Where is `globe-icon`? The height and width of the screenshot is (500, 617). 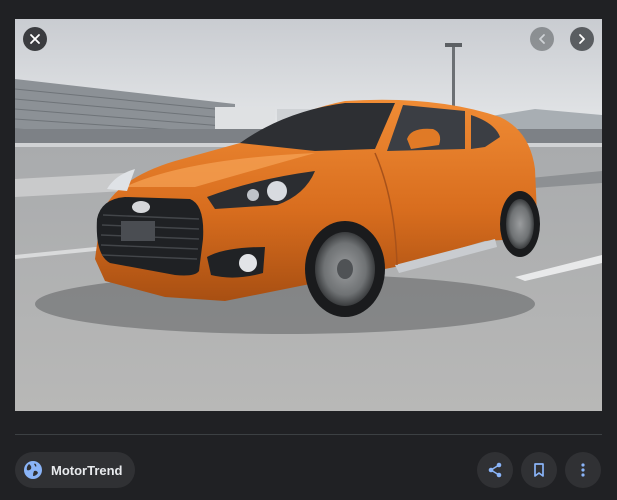
globe-icon is located at coordinates (33, 470).